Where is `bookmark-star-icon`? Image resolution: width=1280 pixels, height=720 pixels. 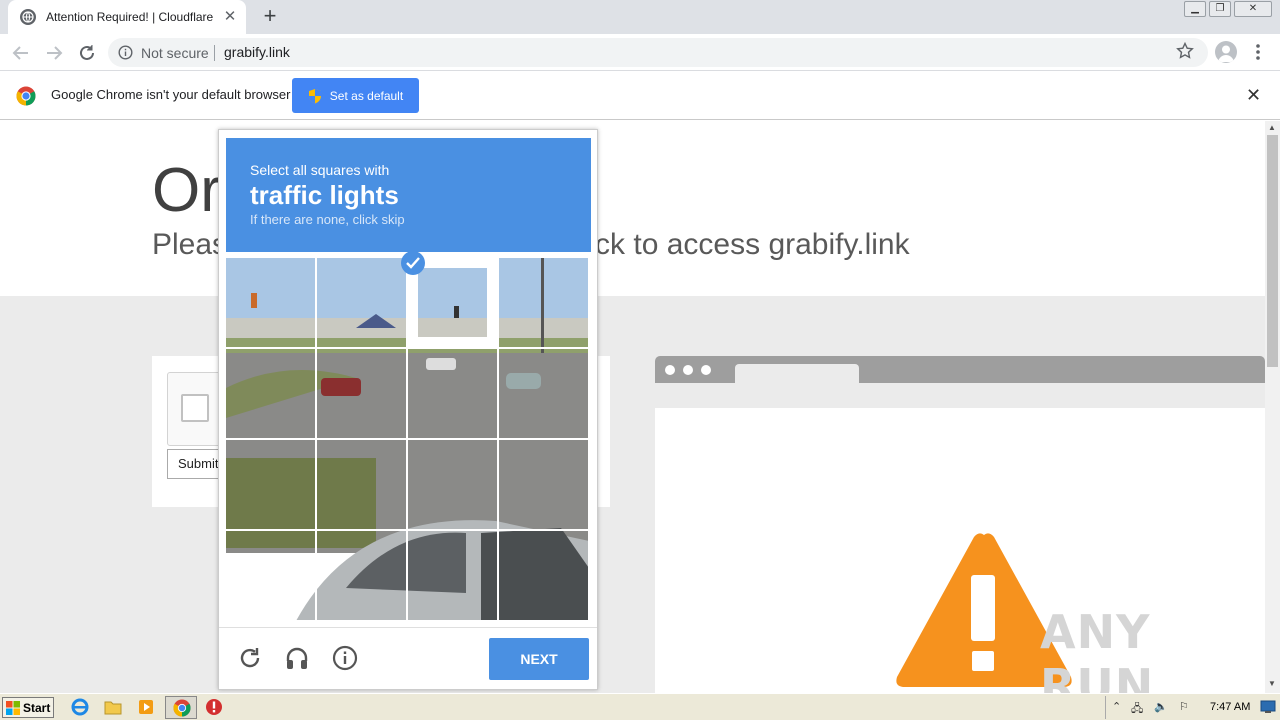
bookmark-star-icon is located at coordinates (1185, 51).